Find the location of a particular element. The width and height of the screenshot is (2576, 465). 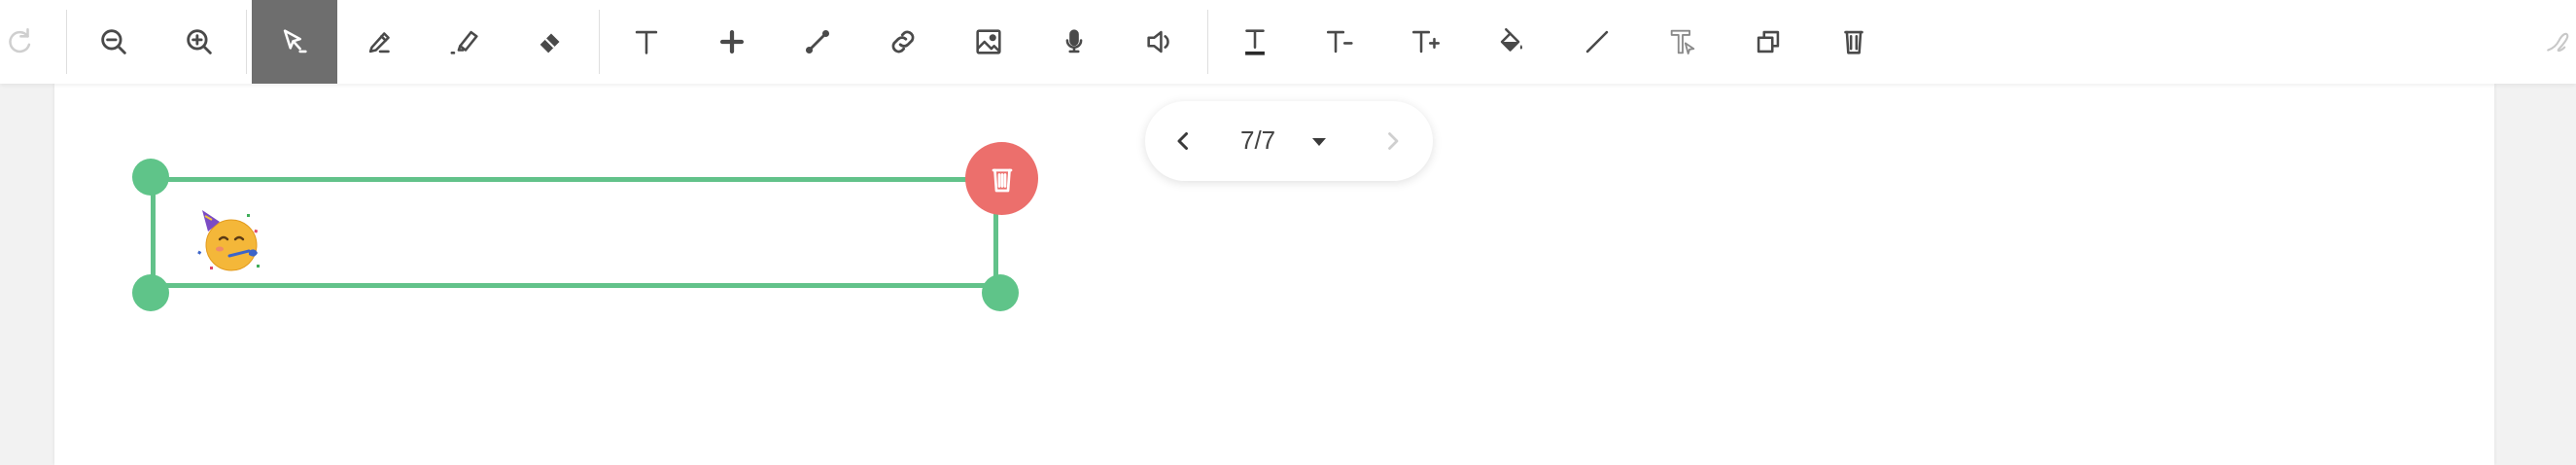

connector-icon is located at coordinates (818, 41).